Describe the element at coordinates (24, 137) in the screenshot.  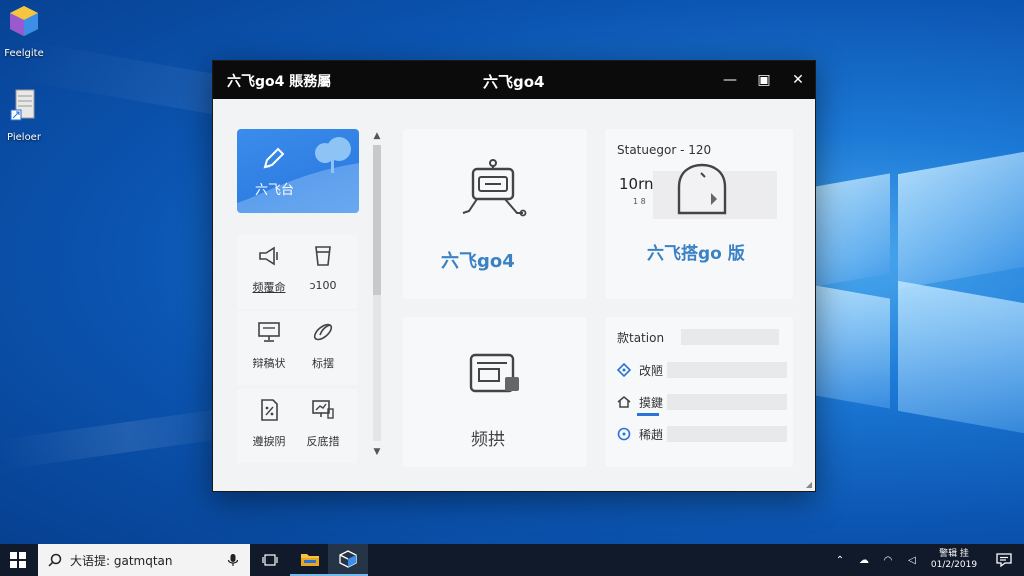
I see `desktop-icon-label: Pieloer` at that location.